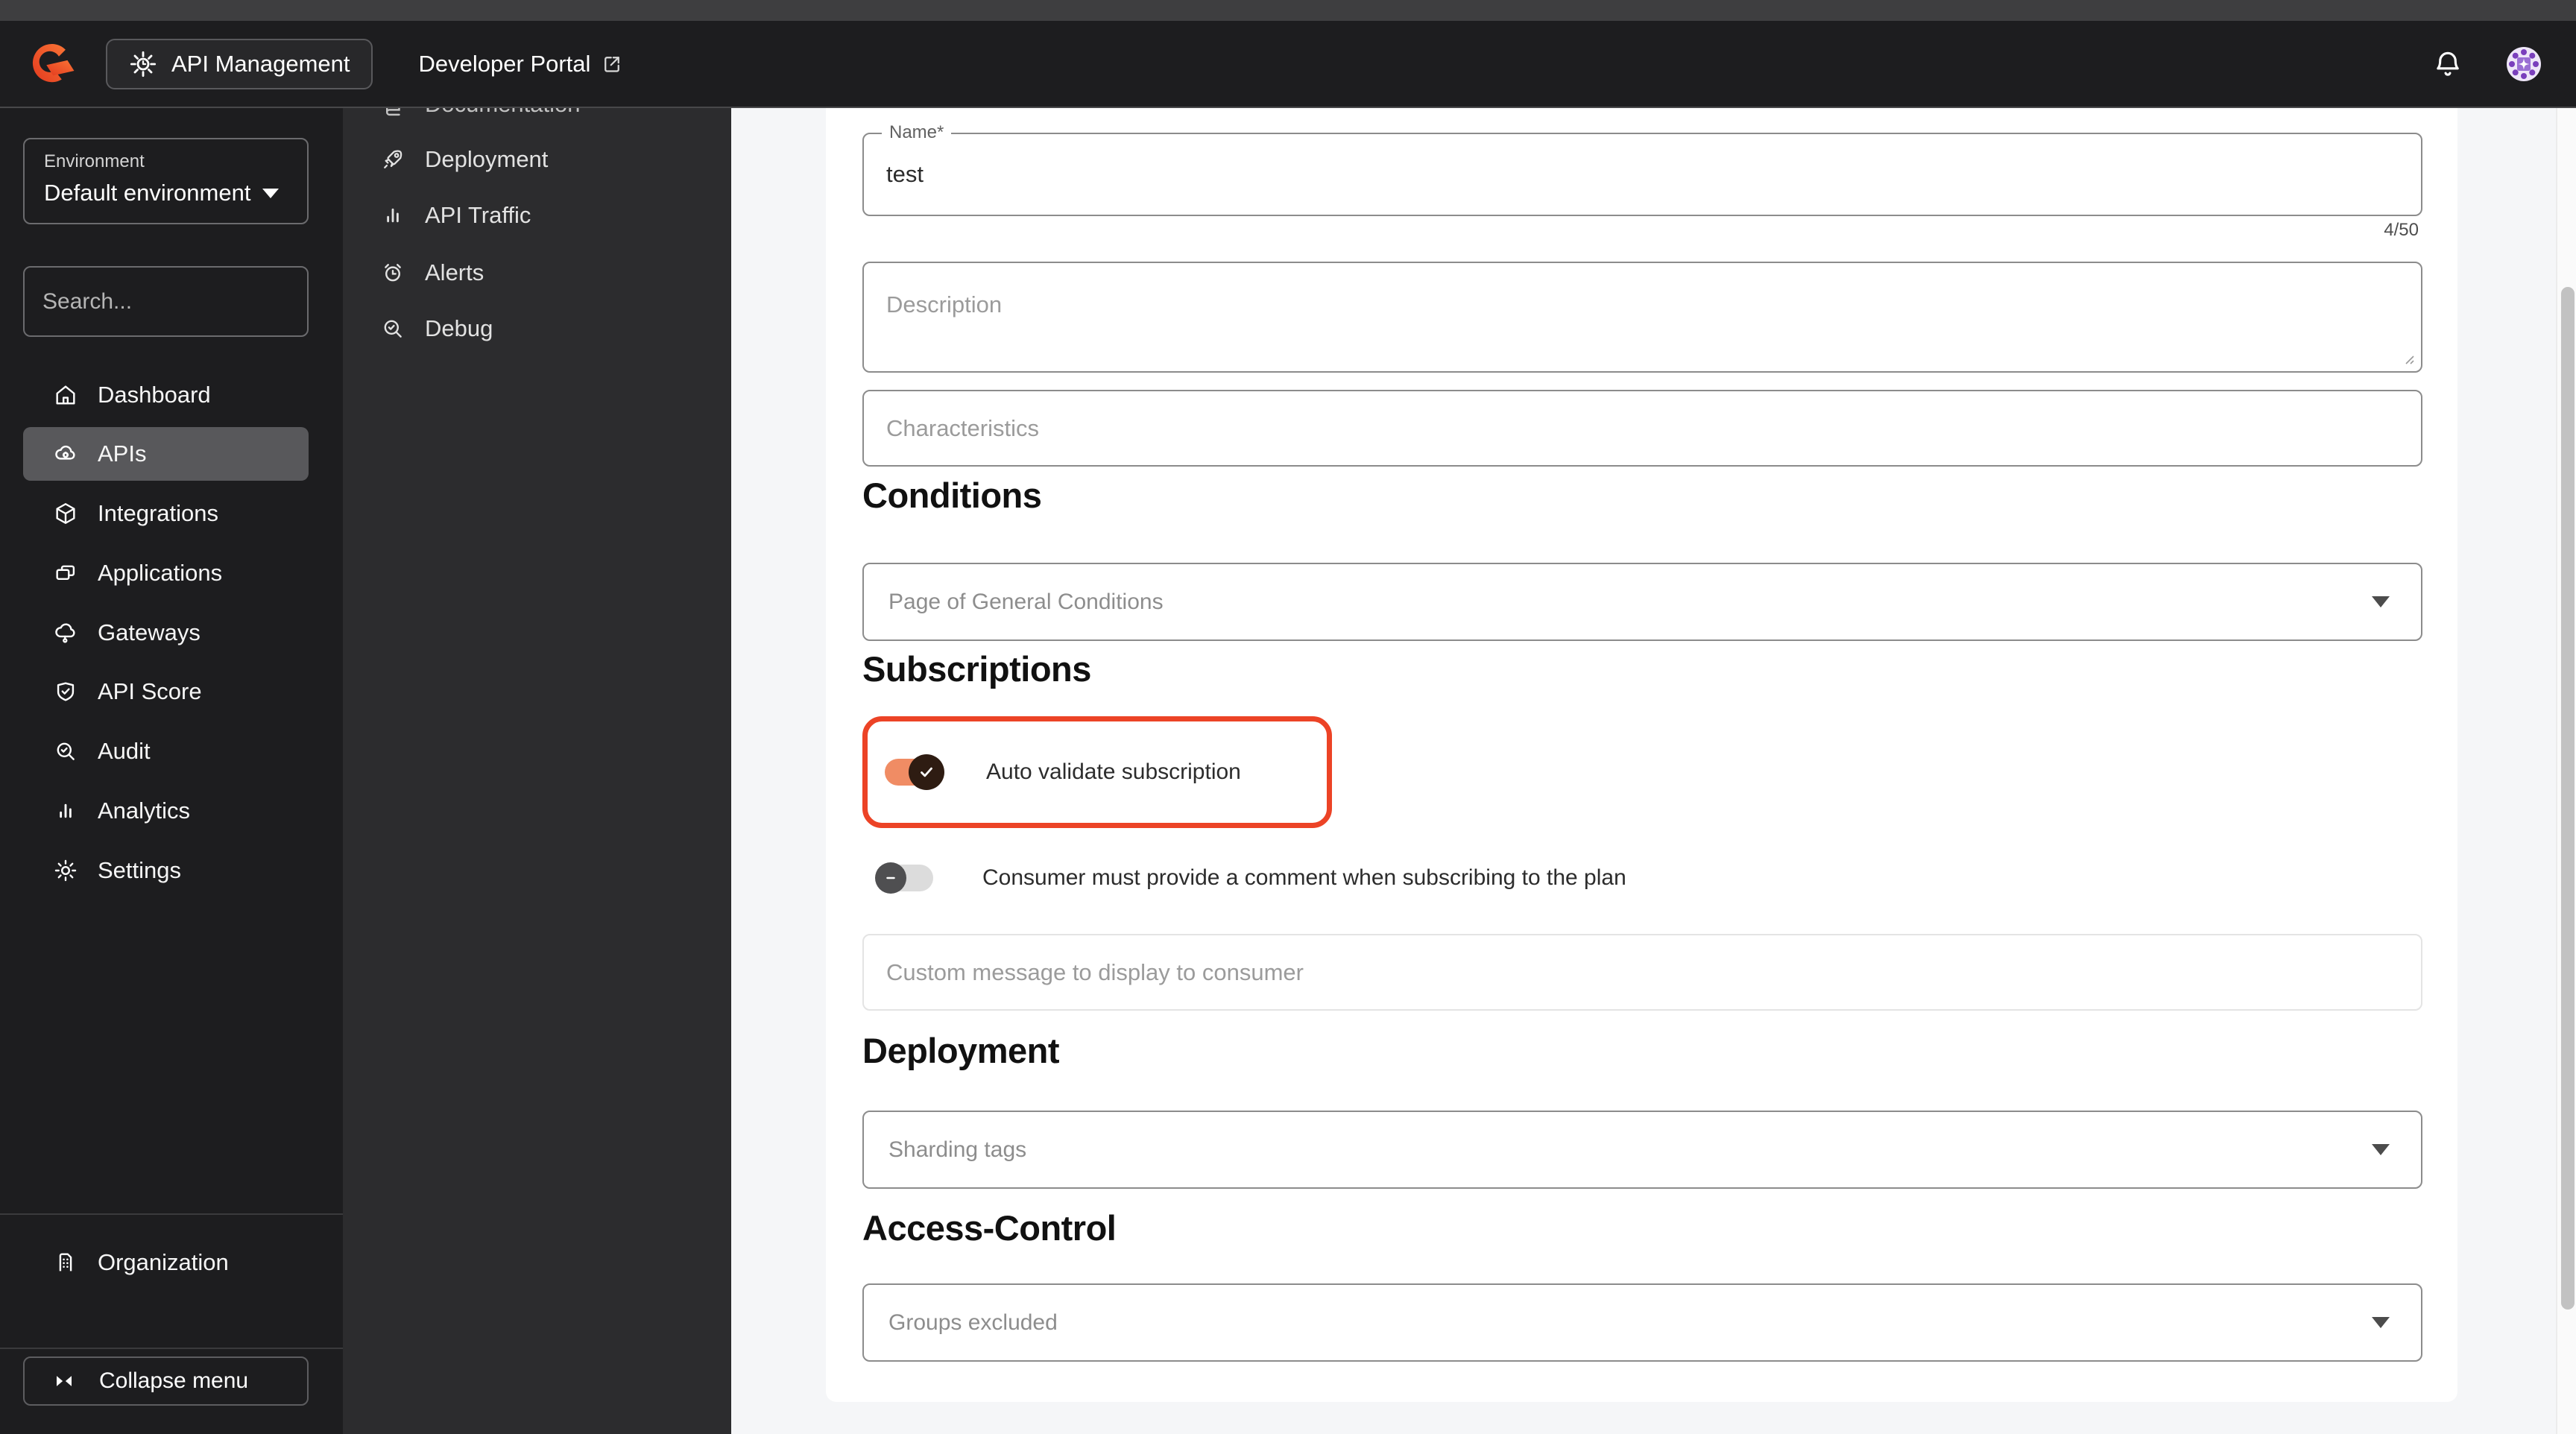 This screenshot has width=2576, height=1434. Describe the element at coordinates (1288, 64) in the screenshot. I see `top-bar: API Management Developer Portal` at that location.